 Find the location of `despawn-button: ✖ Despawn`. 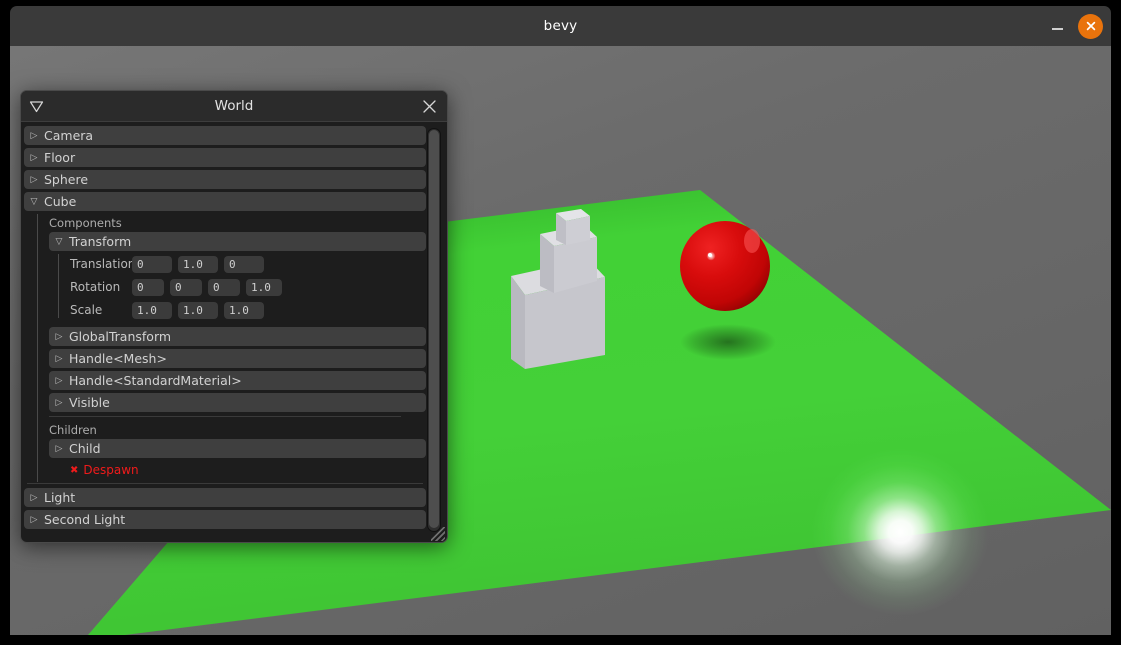

despawn-button: ✖ Despawn is located at coordinates (225, 470).